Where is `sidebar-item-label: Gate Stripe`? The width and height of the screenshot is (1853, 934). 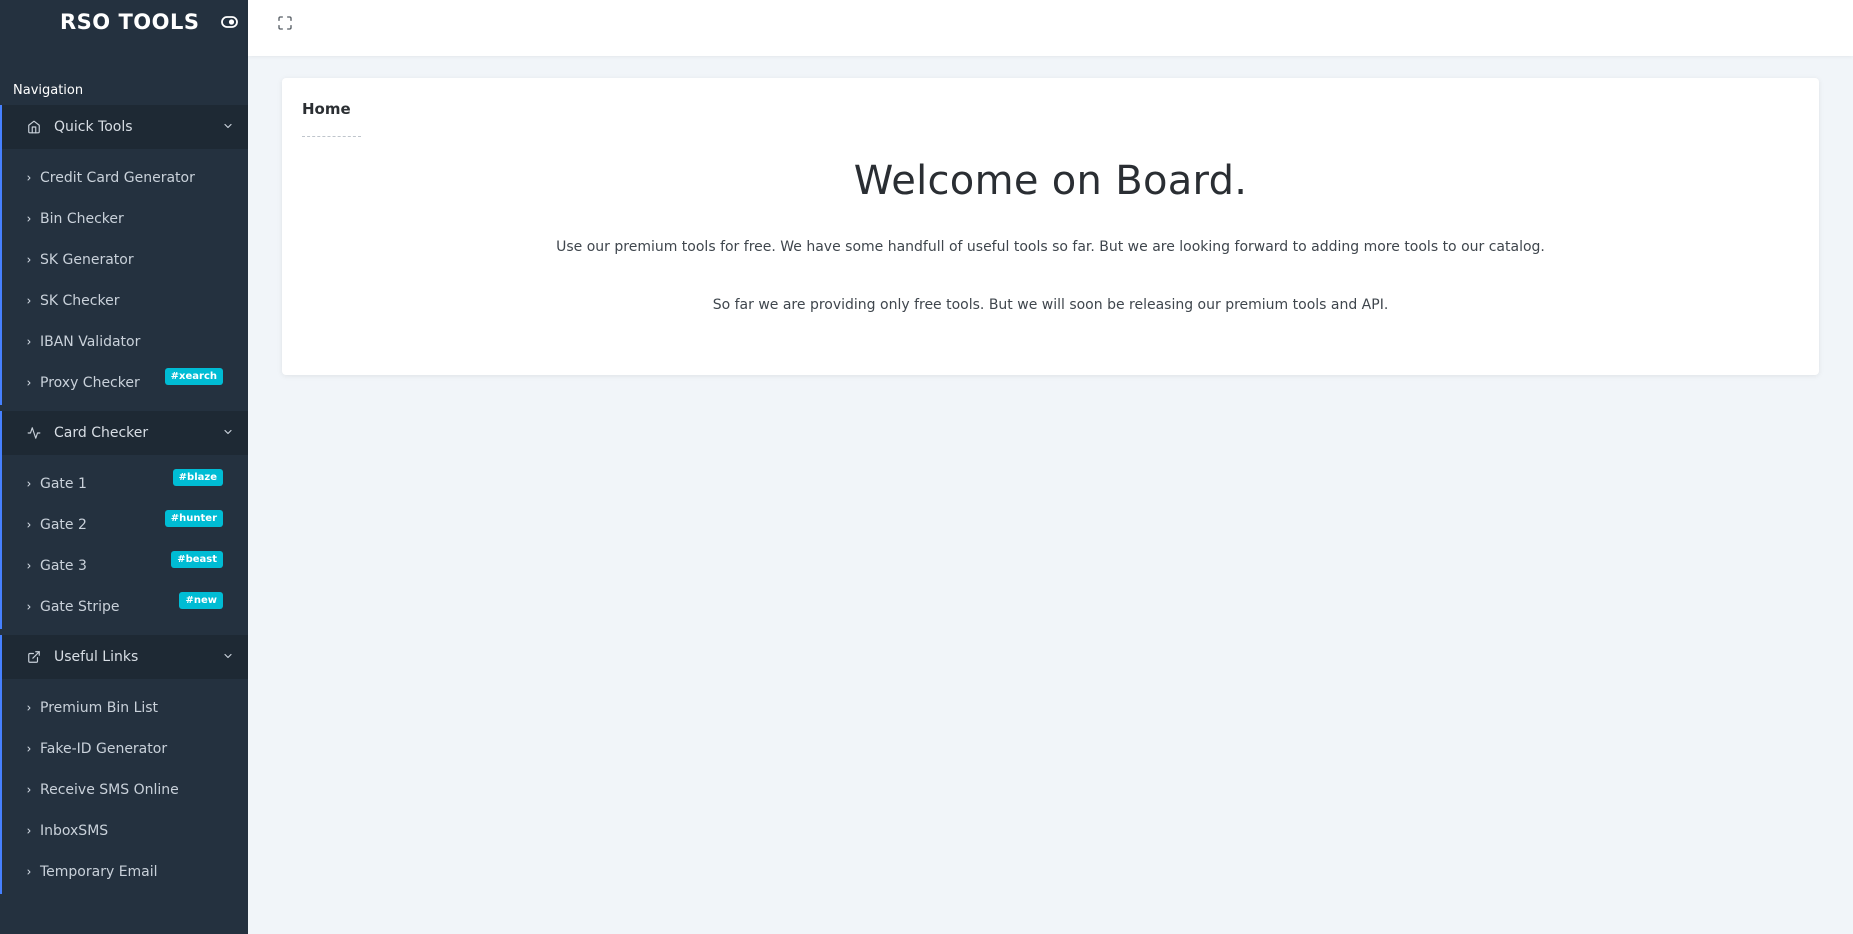 sidebar-item-label: Gate Stripe is located at coordinates (80, 606).